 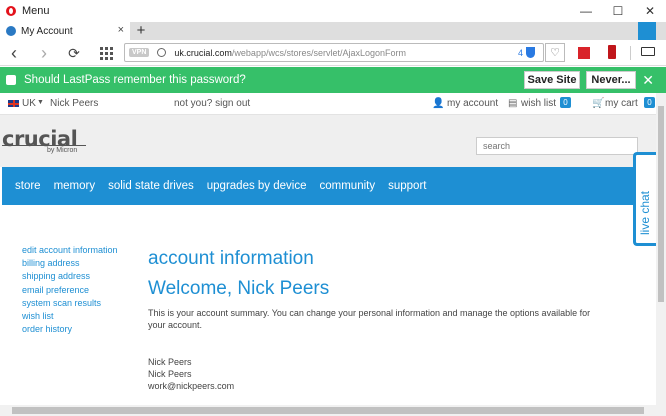 What do you see at coordinates (239, 288) in the screenshot?
I see `welcome-heading: Welcome, Nick Peers` at bounding box center [239, 288].